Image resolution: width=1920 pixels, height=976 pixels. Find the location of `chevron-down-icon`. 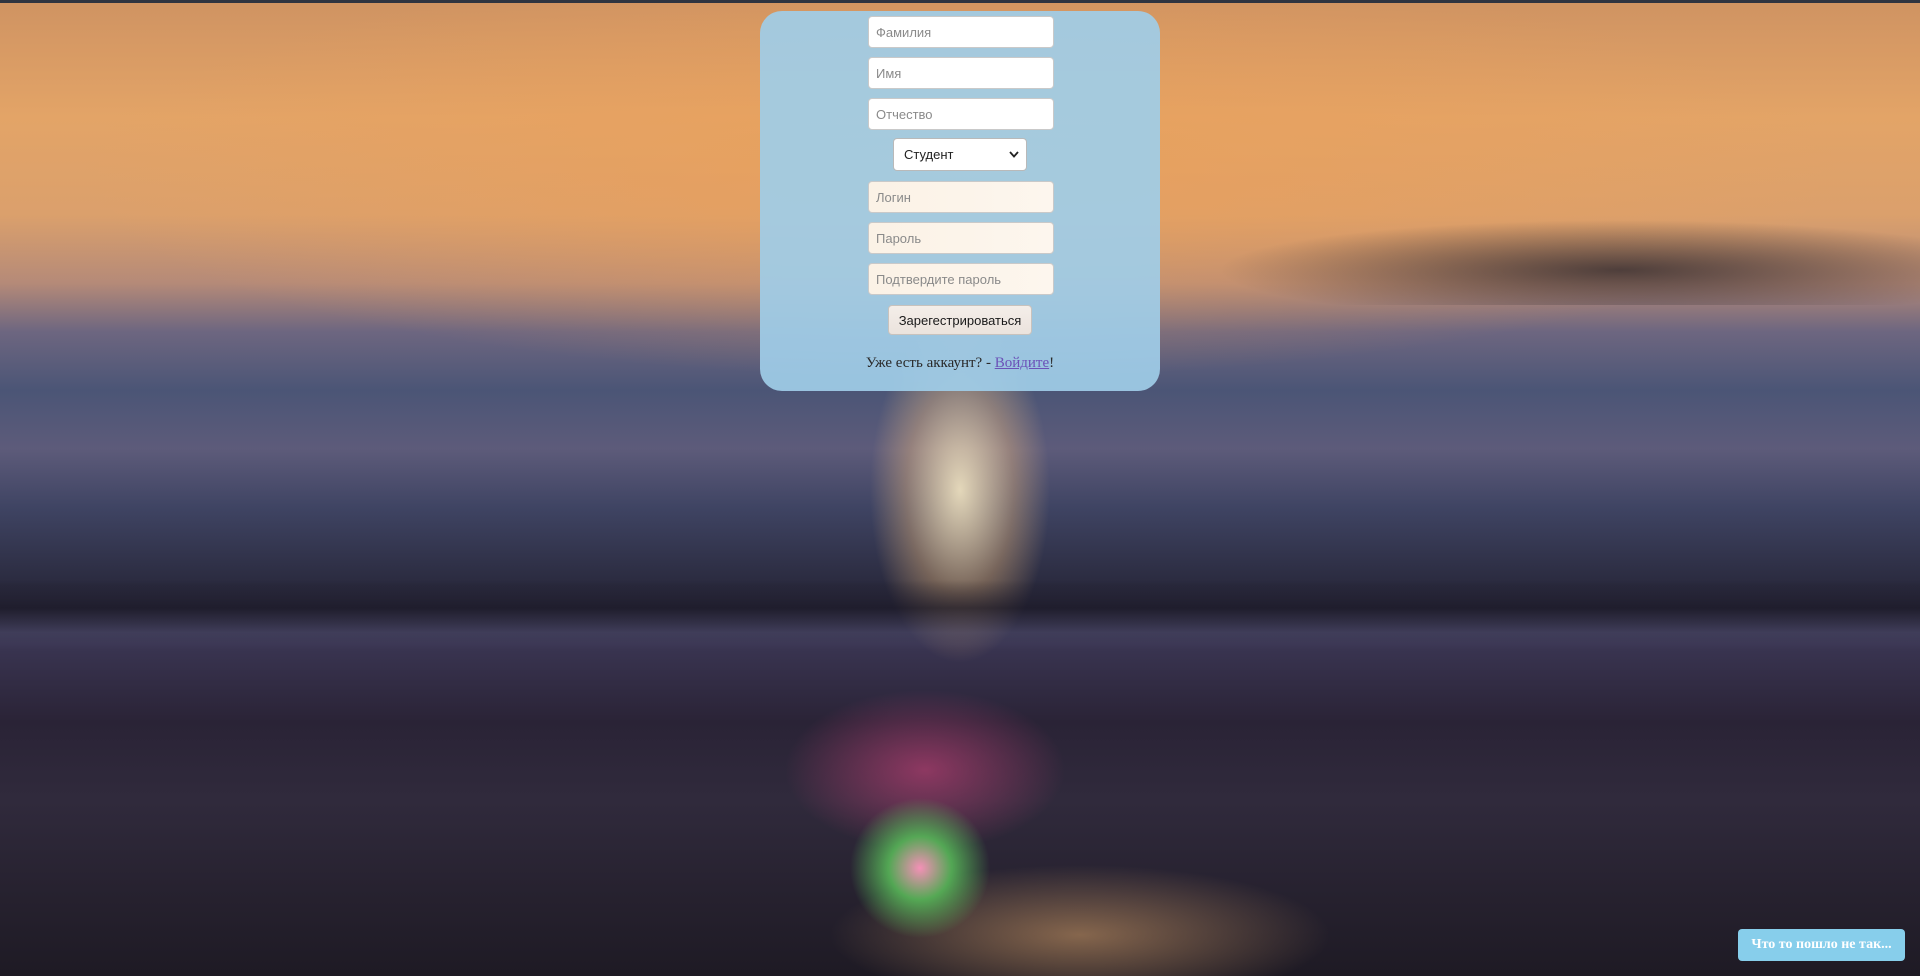

chevron-down-icon is located at coordinates (1014, 155).